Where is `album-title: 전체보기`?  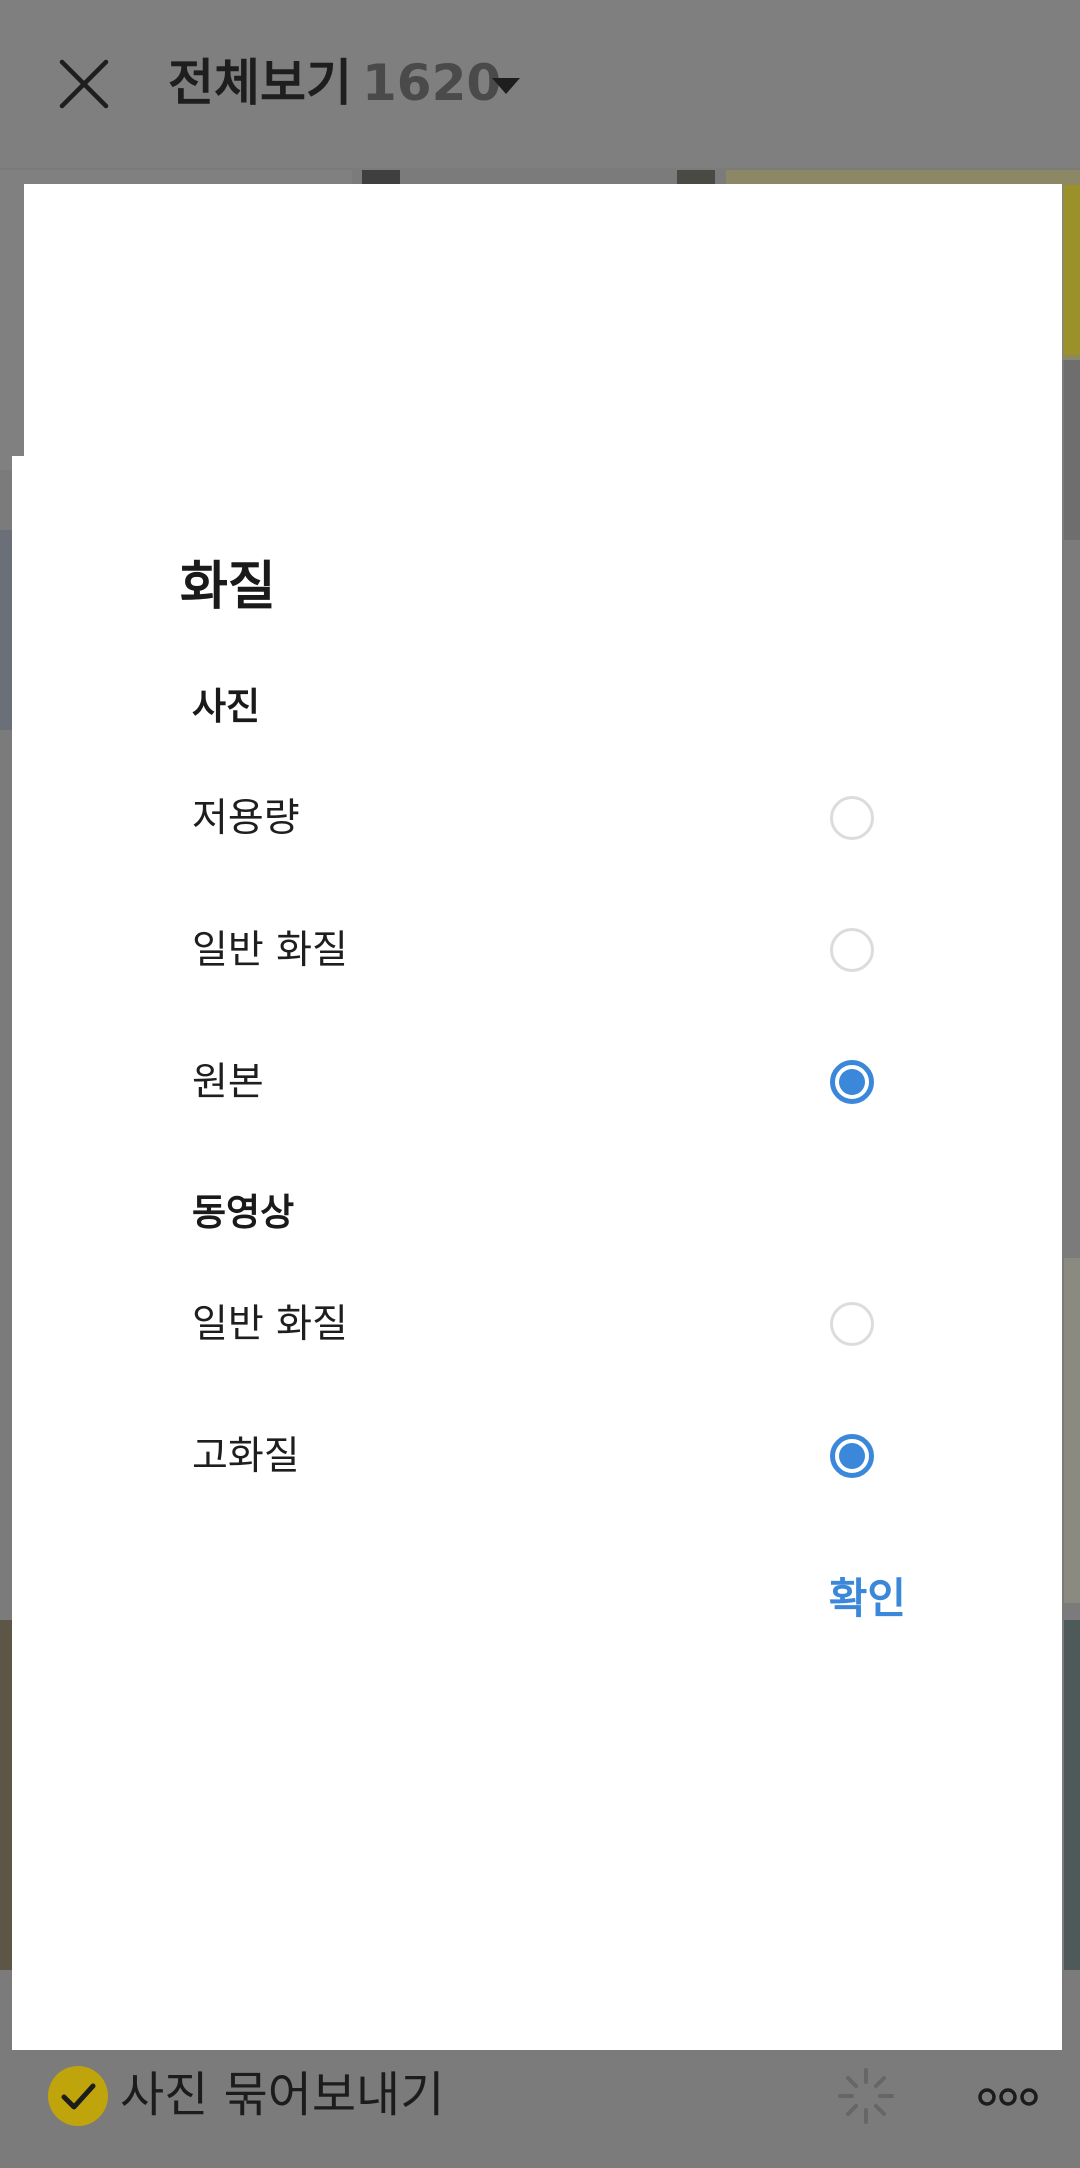
album-title: 전체보기 is located at coordinates (260, 83).